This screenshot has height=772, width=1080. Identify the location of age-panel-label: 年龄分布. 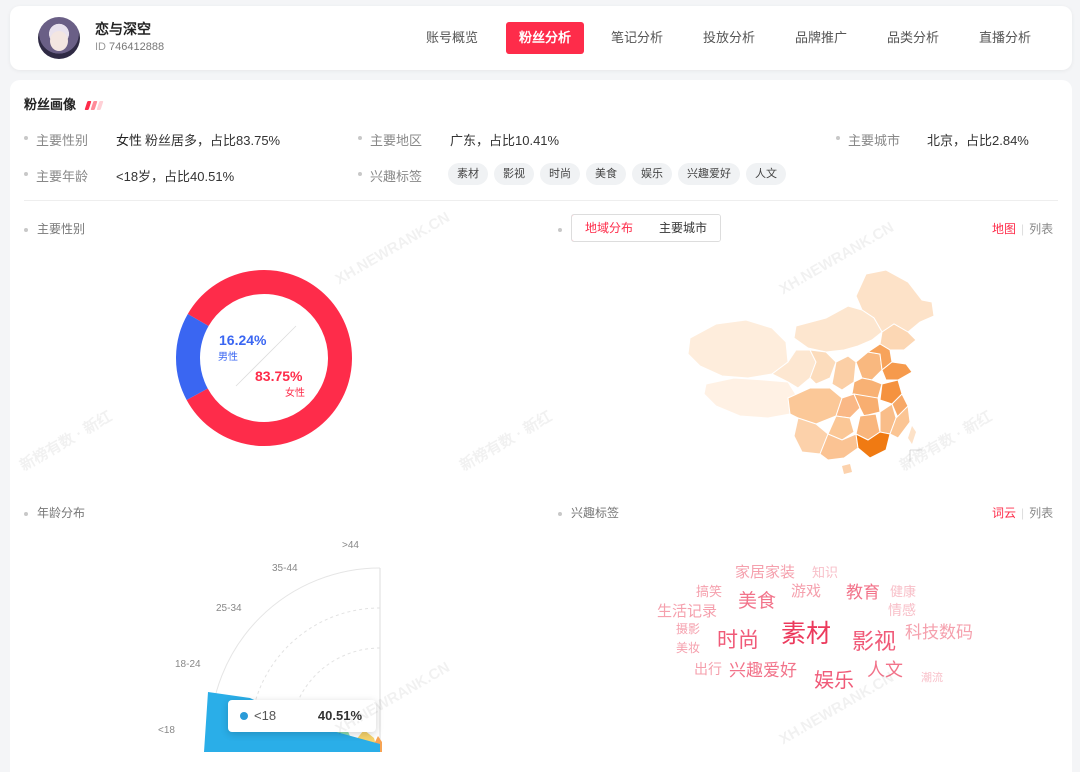
(54, 512).